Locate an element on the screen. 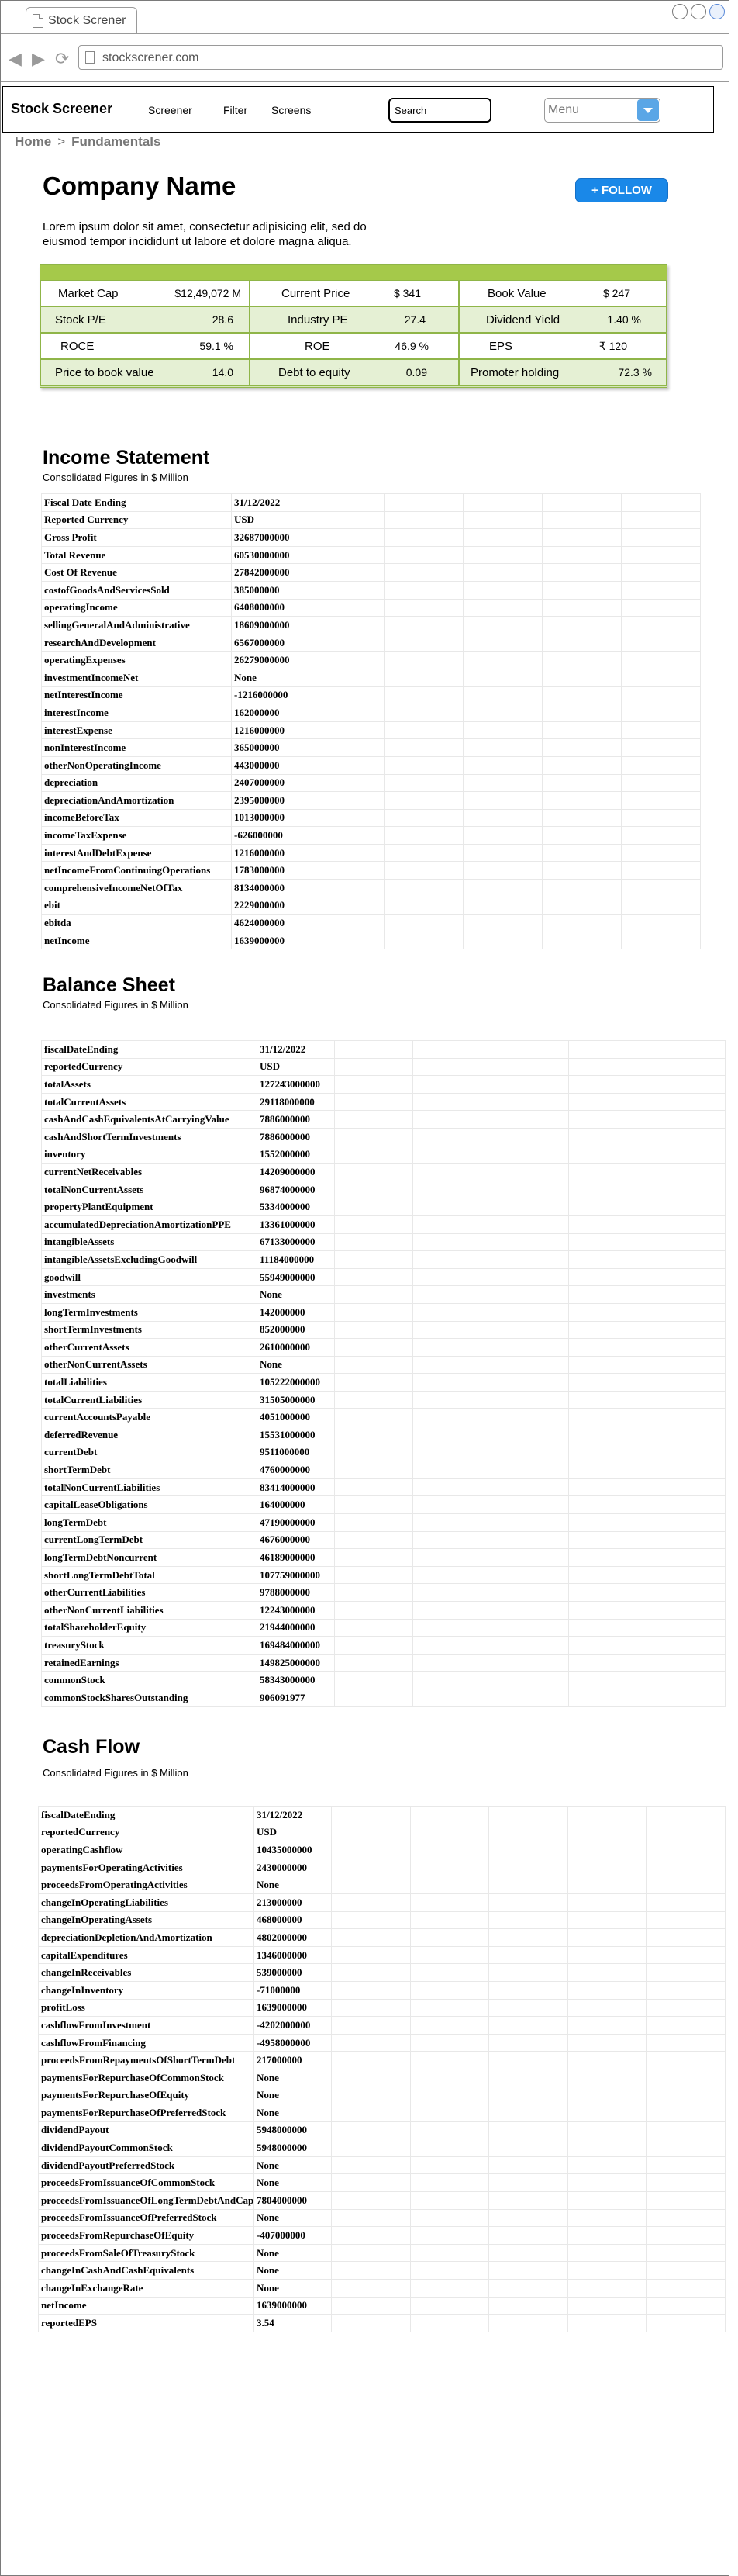  breadcrumb-home: Home is located at coordinates (33, 141).